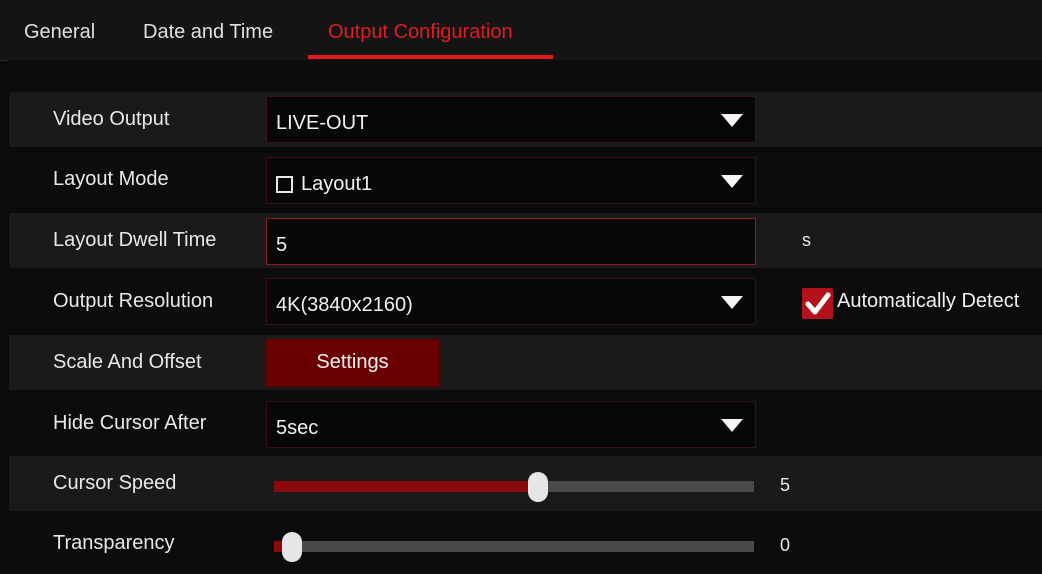 The height and width of the screenshot is (574, 1042). I want to click on layout-dwell-time-value: 5, so click(282, 245).